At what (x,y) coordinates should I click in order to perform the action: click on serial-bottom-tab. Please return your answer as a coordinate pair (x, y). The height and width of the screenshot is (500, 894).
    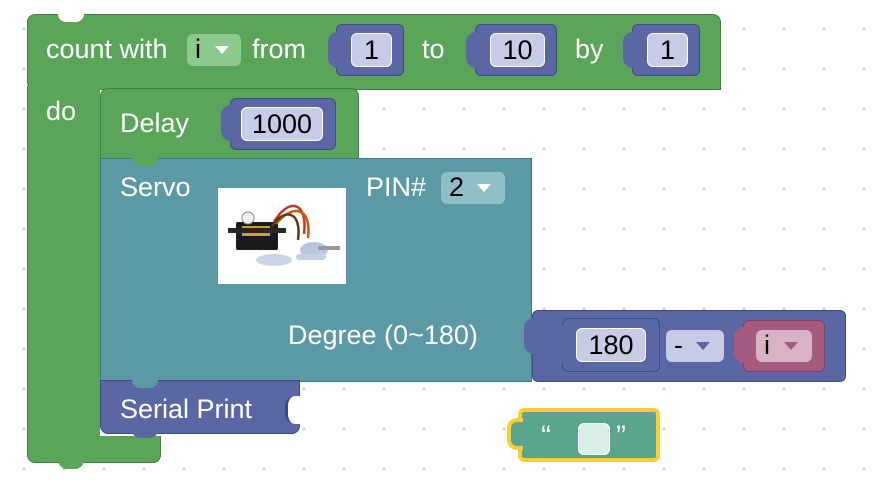
    Looking at the image, I should click on (145, 434).